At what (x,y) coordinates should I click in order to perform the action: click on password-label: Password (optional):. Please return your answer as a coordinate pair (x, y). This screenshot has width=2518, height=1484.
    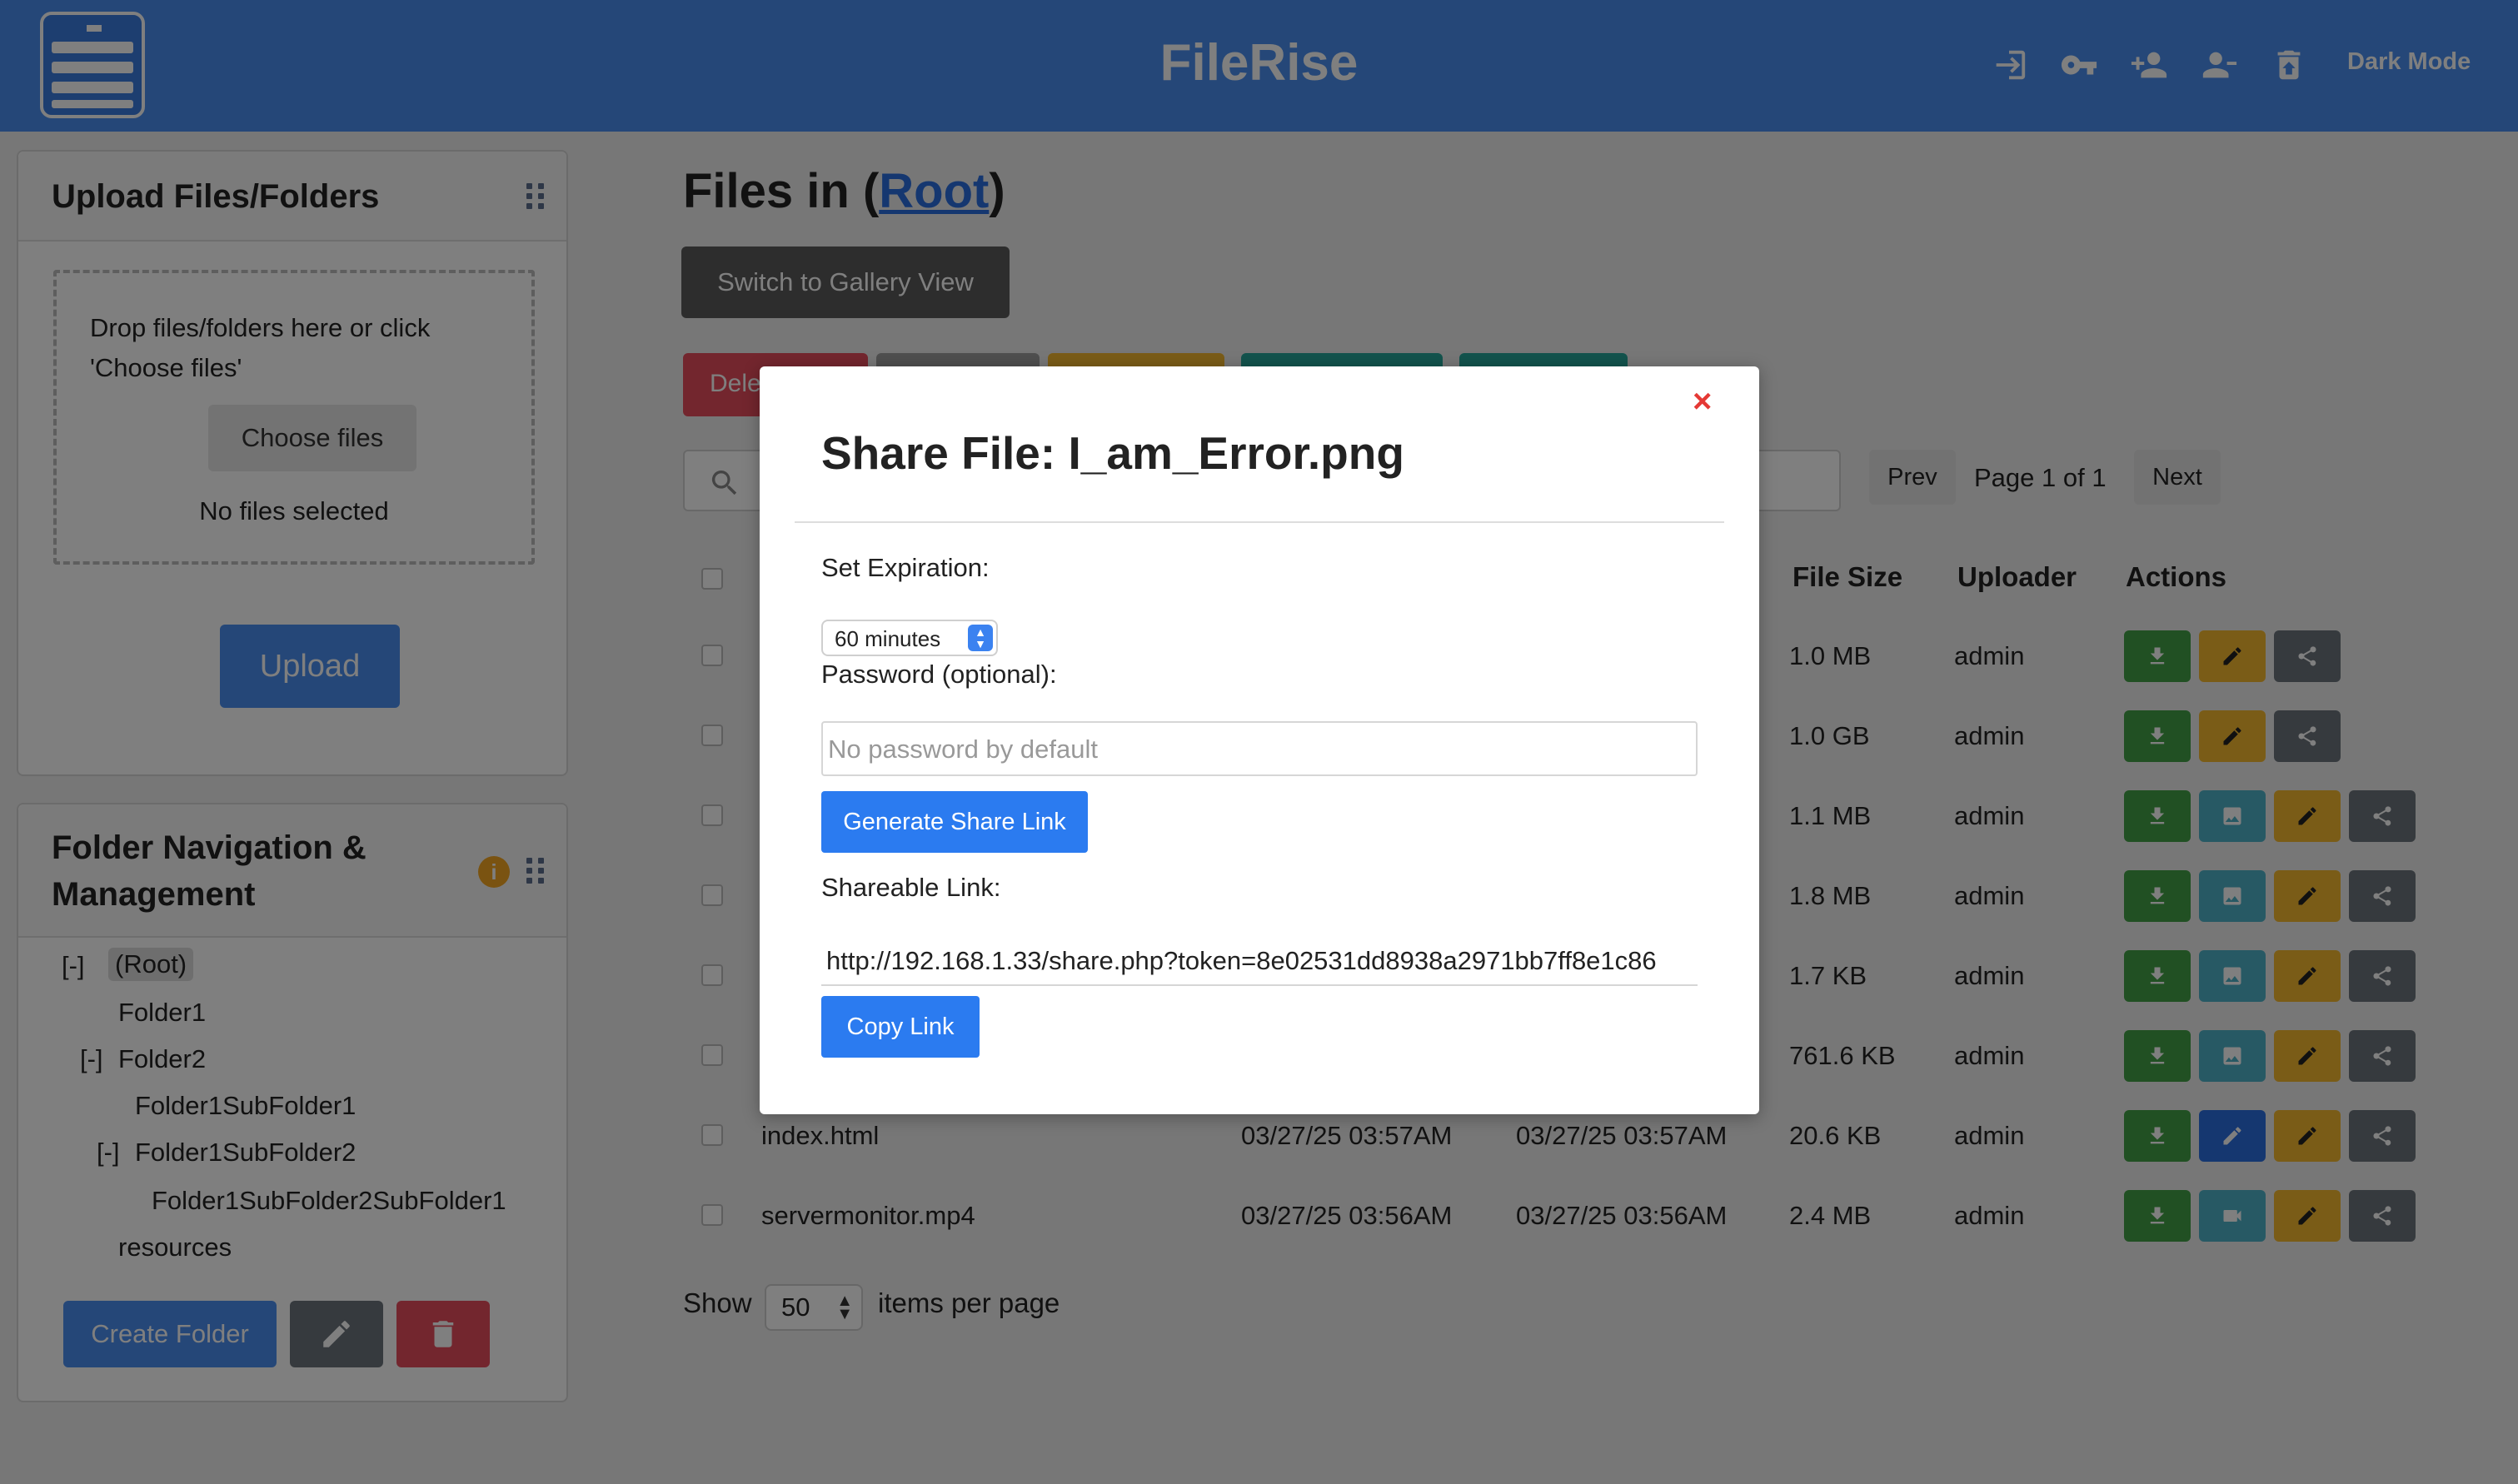
    Looking at the image, I should click on (939, 674).